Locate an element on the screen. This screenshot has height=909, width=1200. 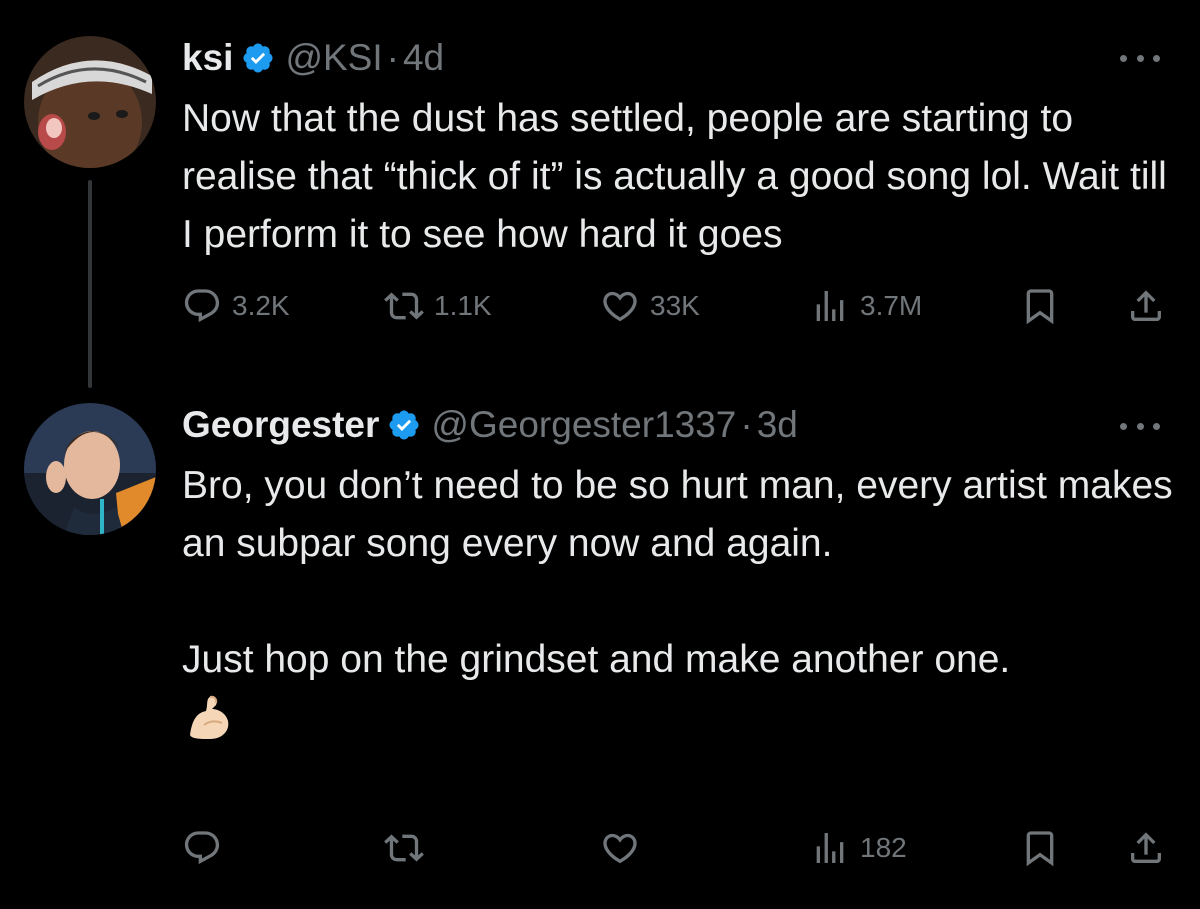
like-button is located at coordinates (625, 848).